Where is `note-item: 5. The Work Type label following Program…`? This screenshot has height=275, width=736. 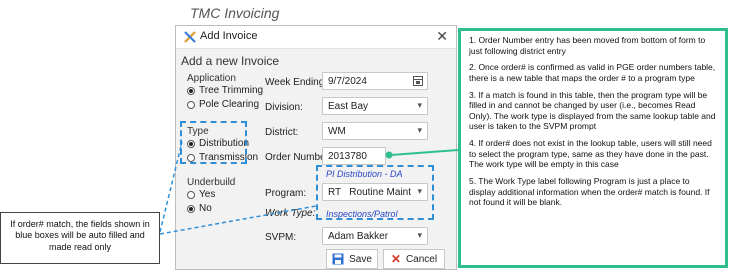
note-item: 5. The Work Type label following Program… is located at coordinates (589, 191).